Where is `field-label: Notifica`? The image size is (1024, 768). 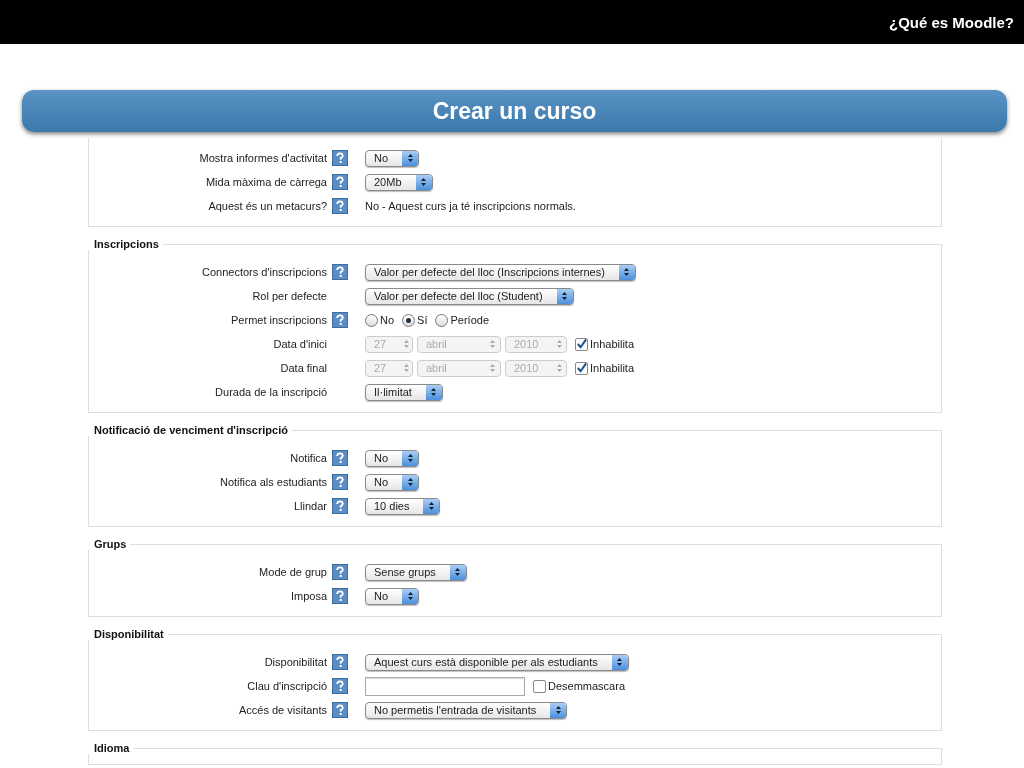
field-label: Notifica is located at coordinates (308, 458).